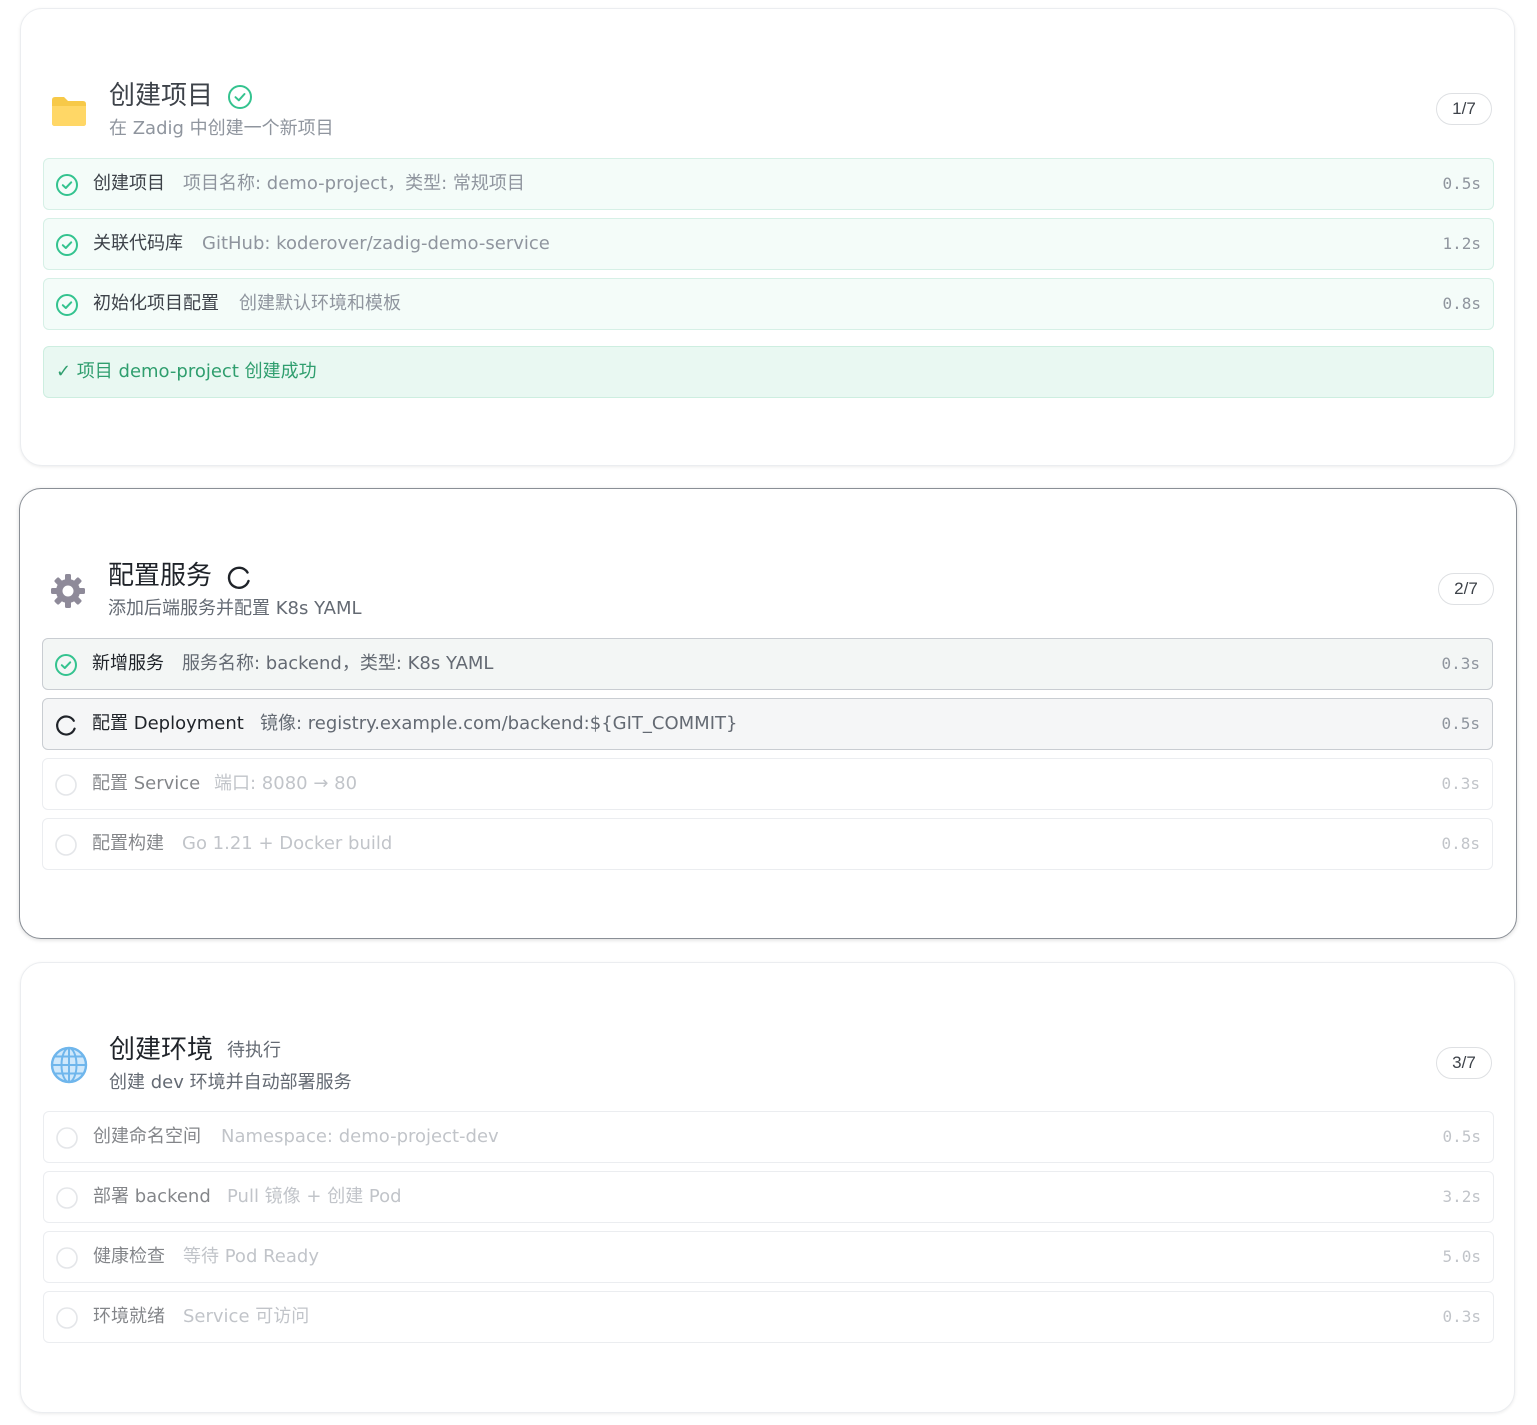 The height and width of the screenshot is (1425, 1537). What do you see at coordinates (146, 783) in the screenshot?
I see `step-name: 配置 Service` at bounding box center [146, 783].